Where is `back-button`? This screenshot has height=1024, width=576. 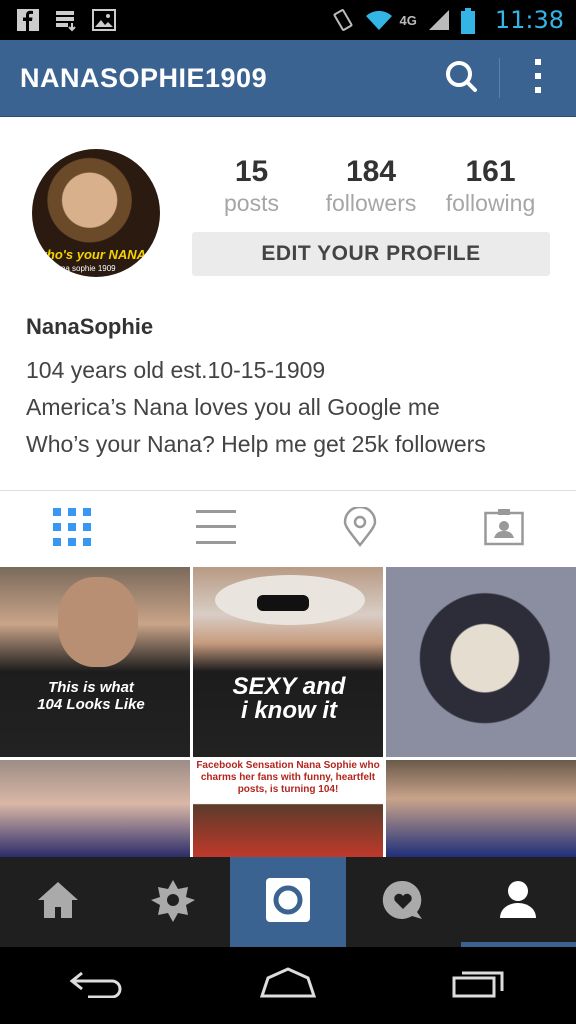 back-button is located at coordinates (96, 986).